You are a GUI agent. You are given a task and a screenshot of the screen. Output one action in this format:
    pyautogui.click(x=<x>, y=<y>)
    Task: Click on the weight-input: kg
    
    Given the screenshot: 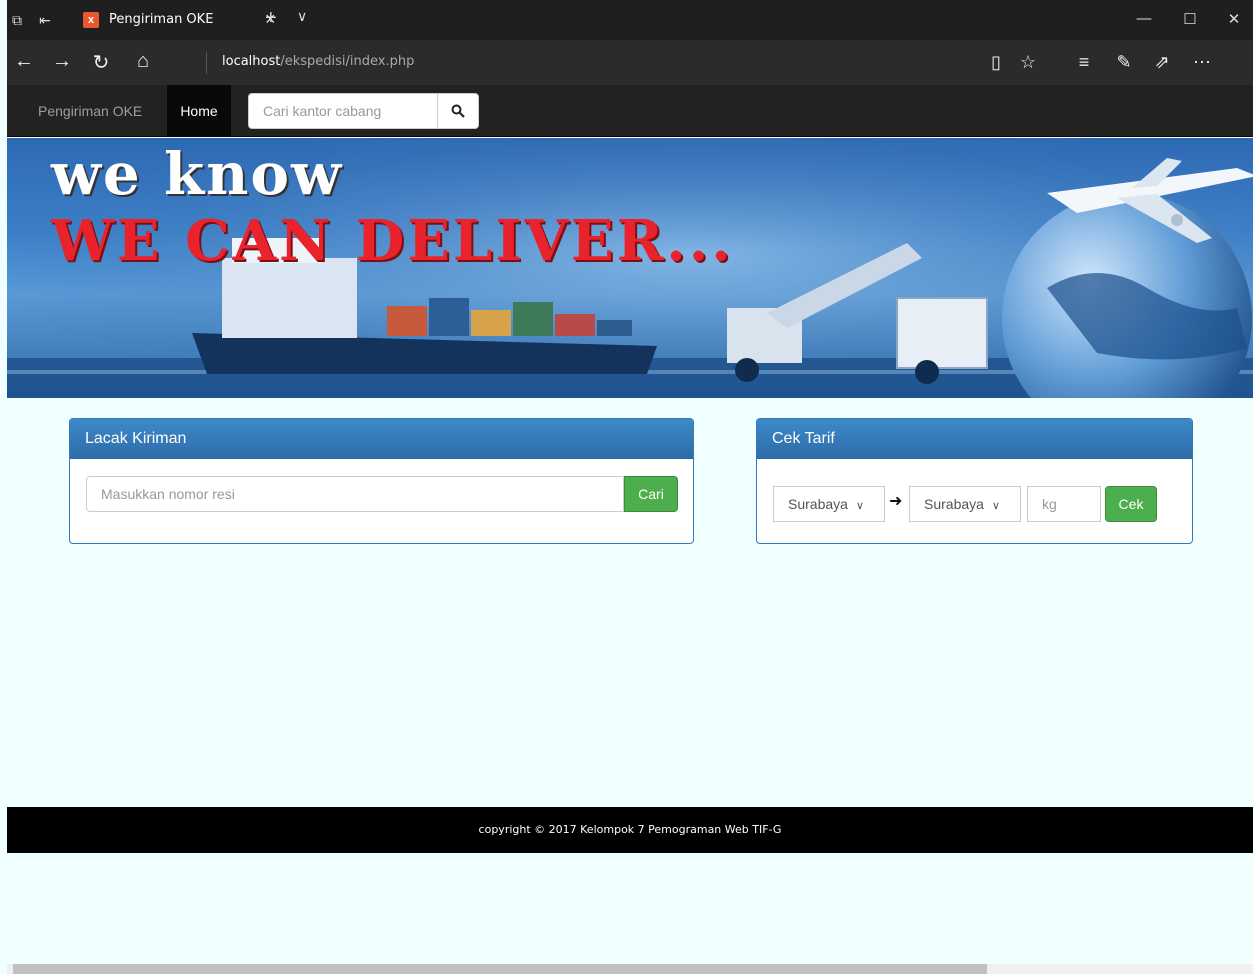 What is the action you would take?
    pyautogui.click(x=1064, y=504)
    